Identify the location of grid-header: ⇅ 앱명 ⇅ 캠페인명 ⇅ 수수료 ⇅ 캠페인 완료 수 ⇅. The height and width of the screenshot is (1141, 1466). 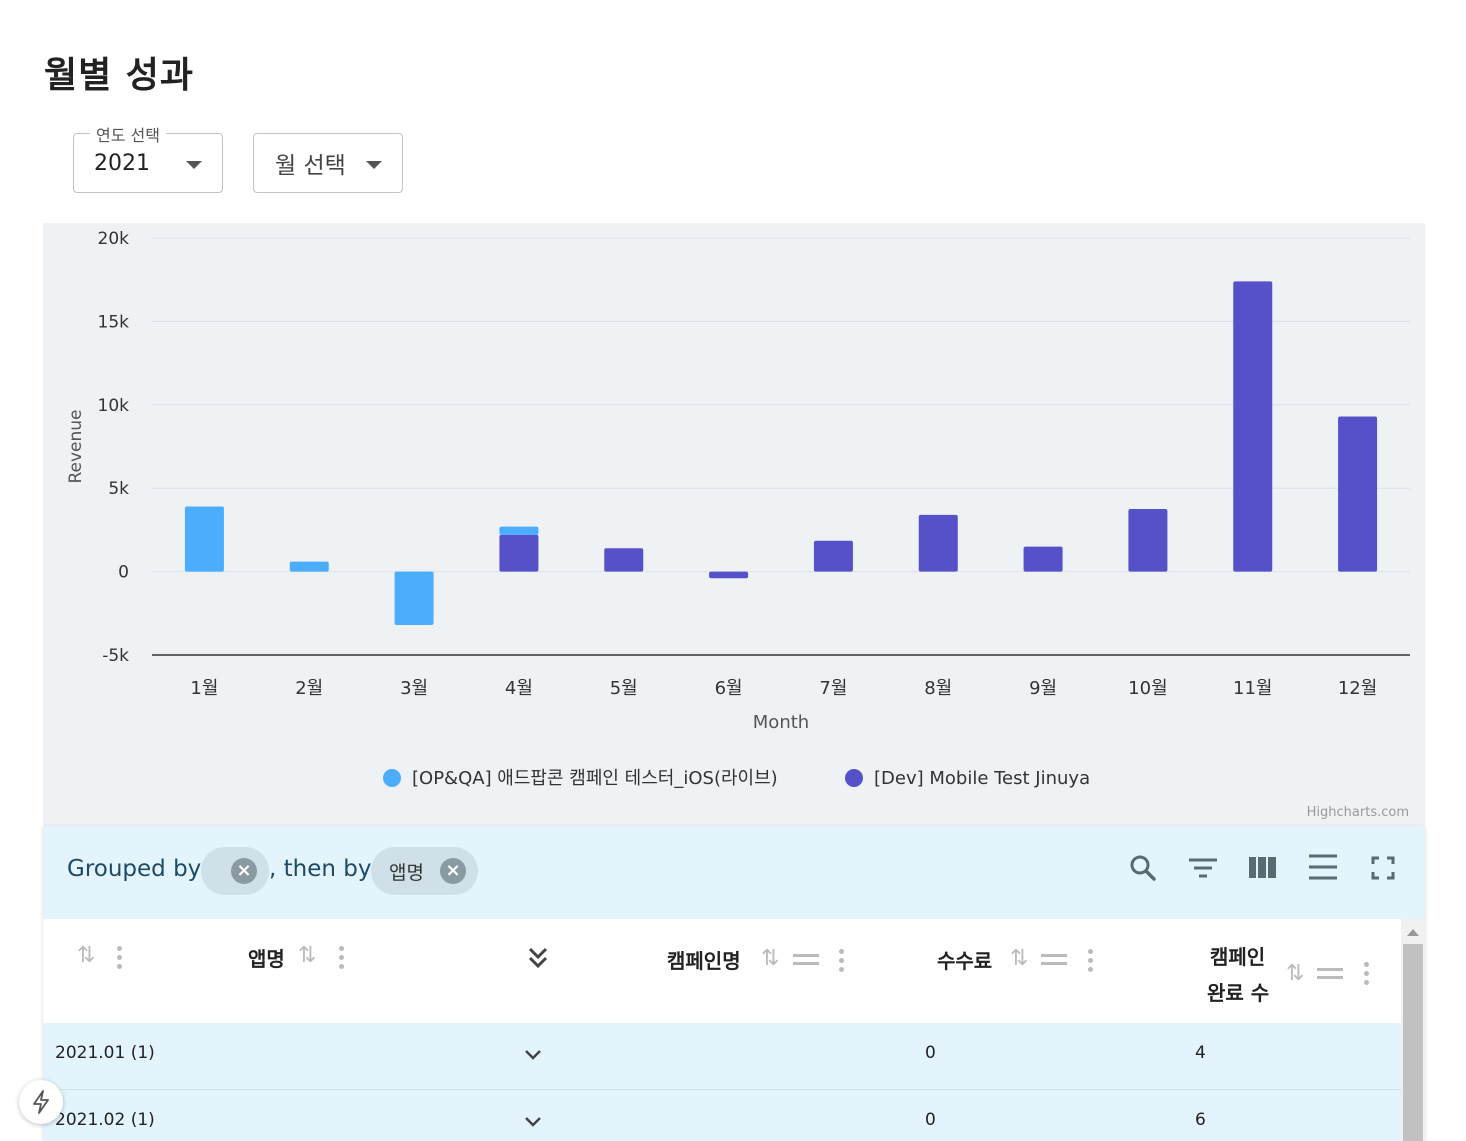
(722, 971).